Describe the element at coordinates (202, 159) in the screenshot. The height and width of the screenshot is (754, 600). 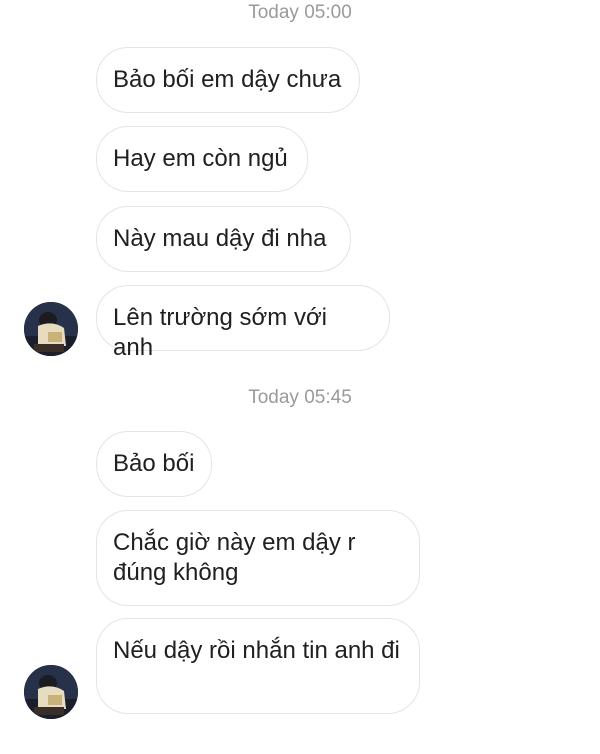
I see `message-bubble: Hay em còn ngủ` at that location.